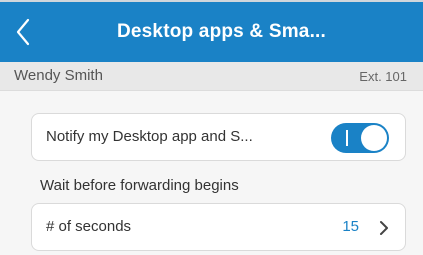 Image resolution: width=423 pixels, height=255 pixels. I want to click on chevron-right-icon, so click(384, 228).